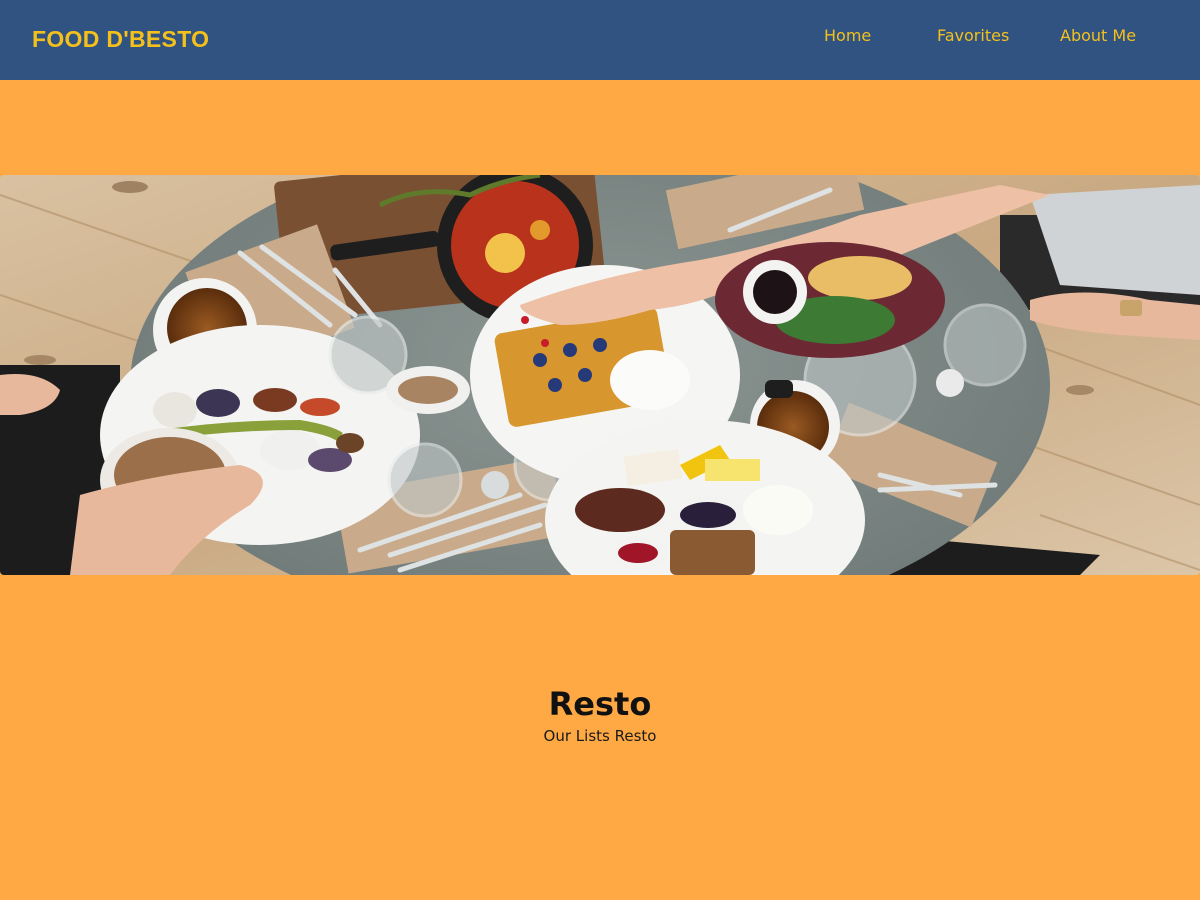  Describe the element at coordinates (1098, 35) in the screenshot. I see `nav-link-about-me: About Me` at that location.